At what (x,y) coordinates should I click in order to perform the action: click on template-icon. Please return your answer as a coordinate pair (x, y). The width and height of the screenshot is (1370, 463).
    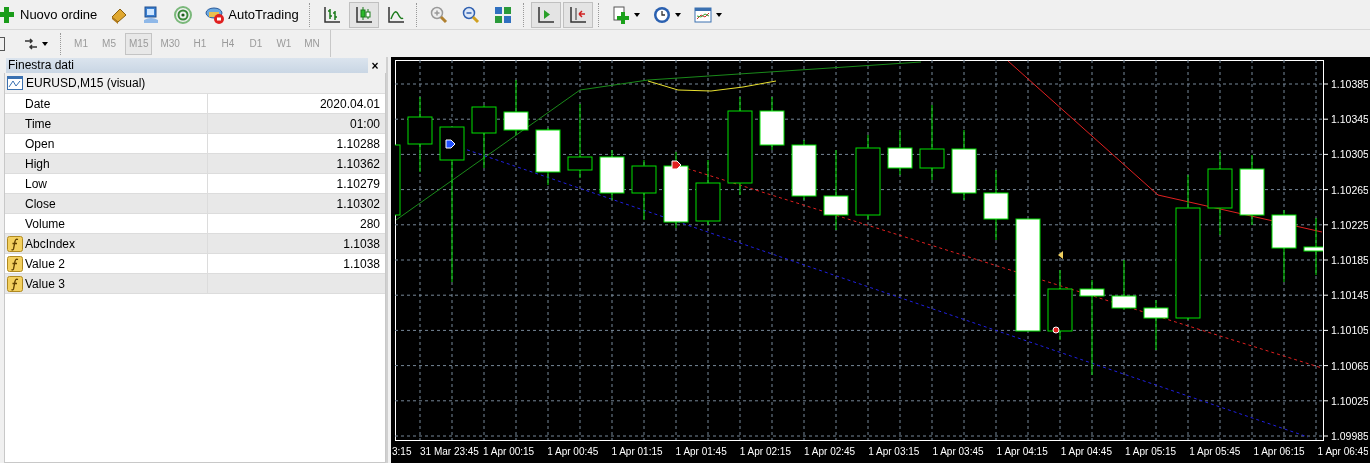
    Looking at the image, I should click on (702, 14).